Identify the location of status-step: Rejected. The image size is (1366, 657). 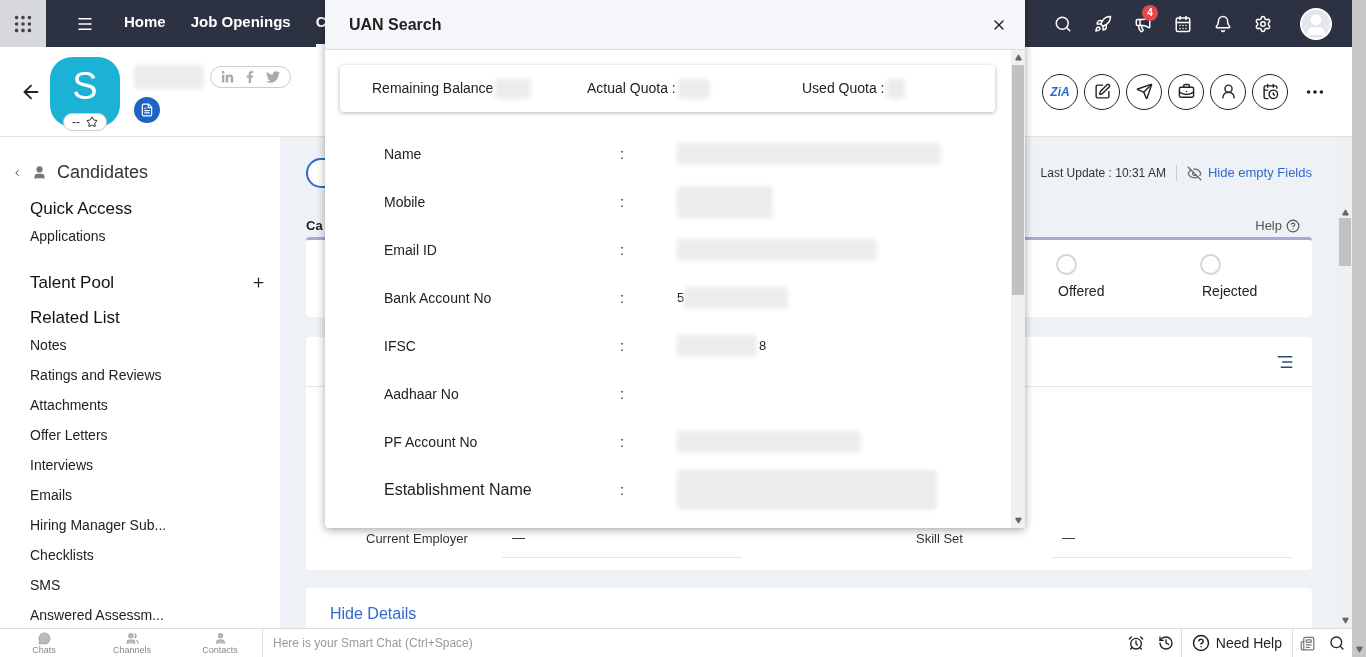
(1249, 285).